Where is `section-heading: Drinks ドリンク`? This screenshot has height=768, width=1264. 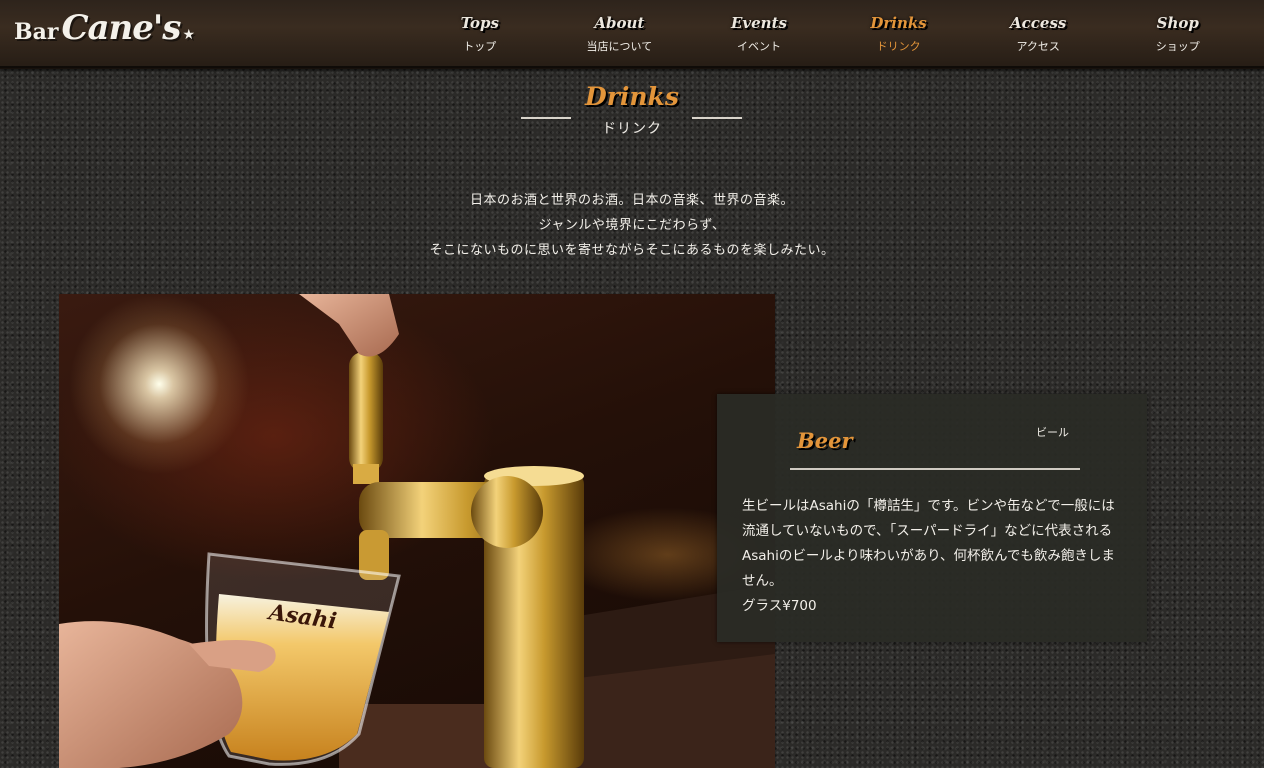 section-heading: Drinks ドリンク is located at coordinates (632, 110).